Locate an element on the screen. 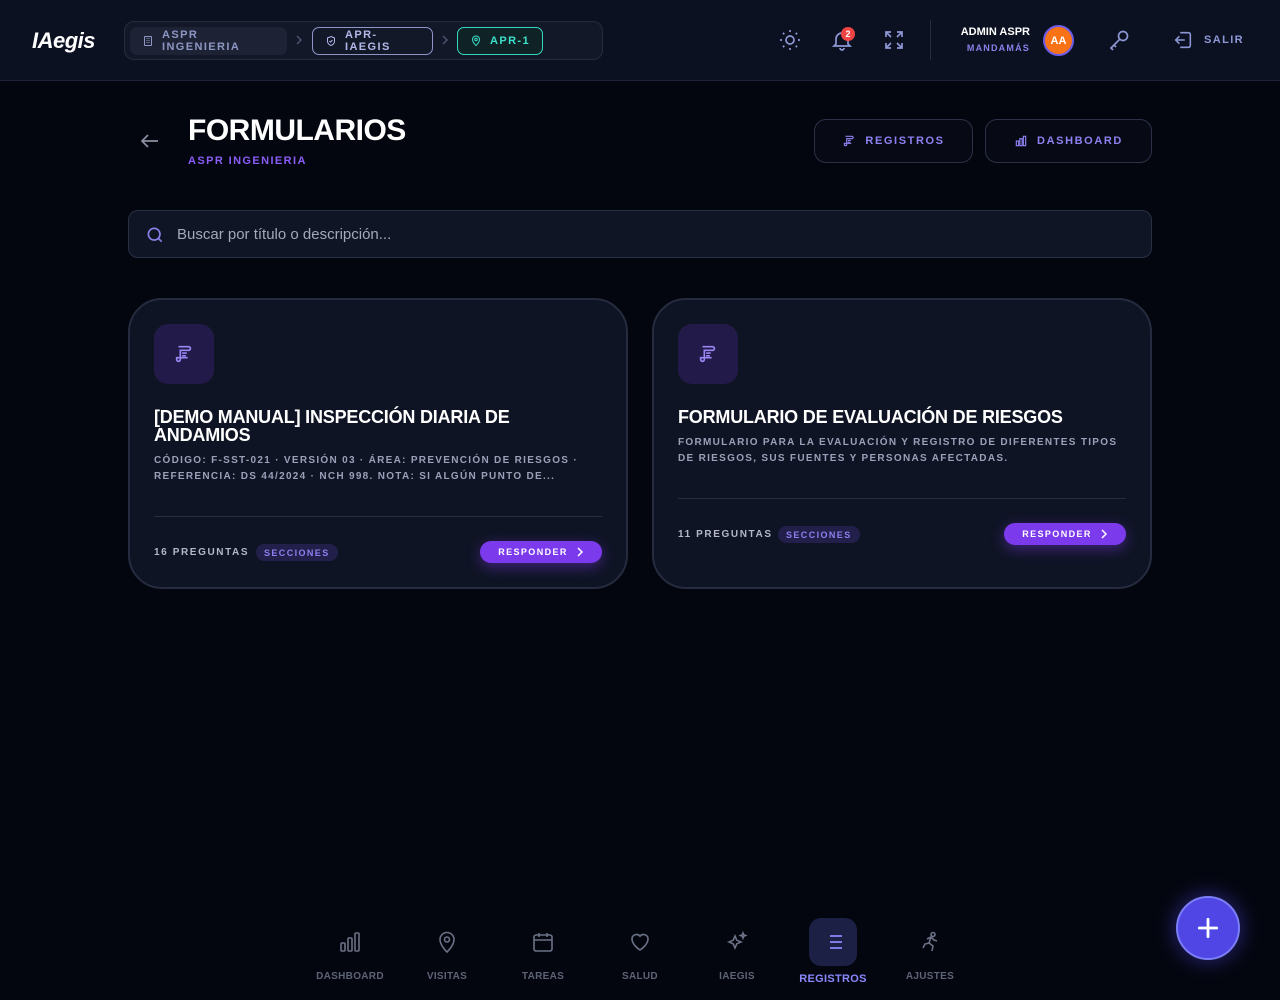  breadcrumb-item-project: APR-IAEGIS is located at coordinates (372, 41).